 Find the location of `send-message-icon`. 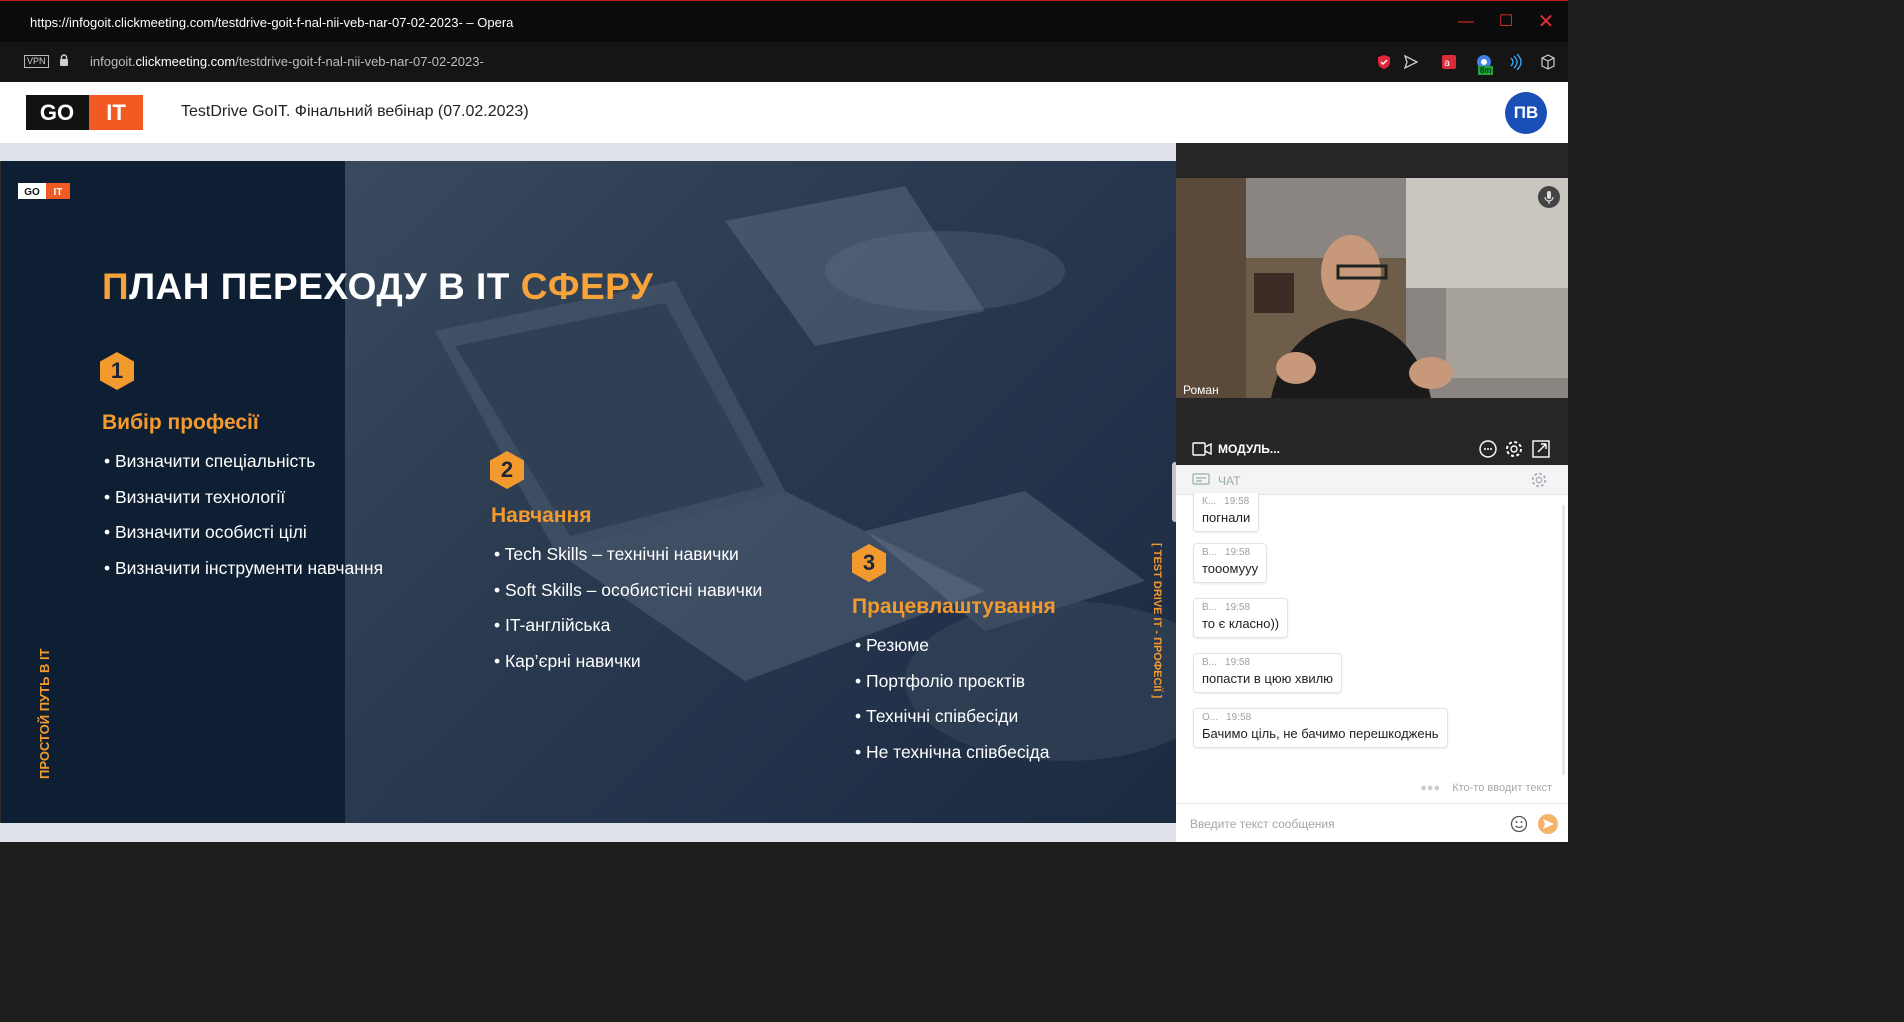

send-message-icon is located at coordinates (1548, 824).